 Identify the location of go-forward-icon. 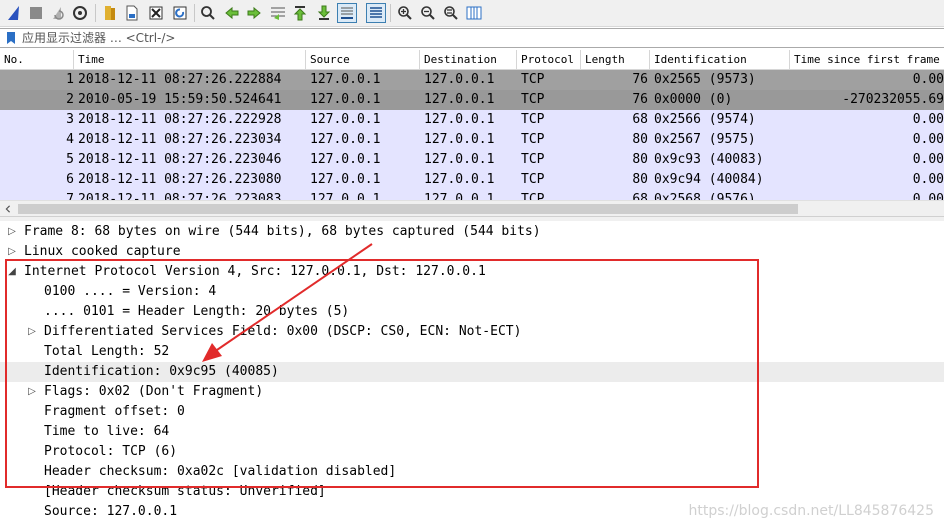
(254, 13).